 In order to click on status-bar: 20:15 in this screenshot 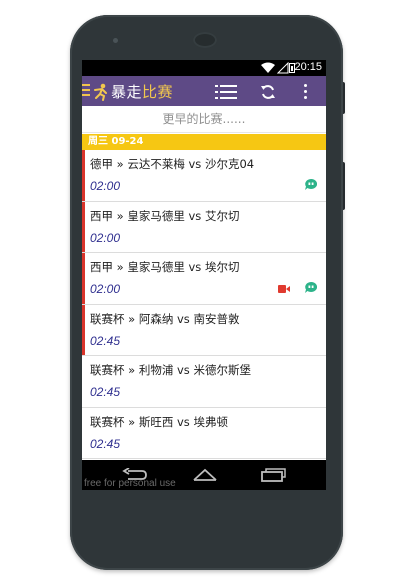, I will do `click(204, 68)`.